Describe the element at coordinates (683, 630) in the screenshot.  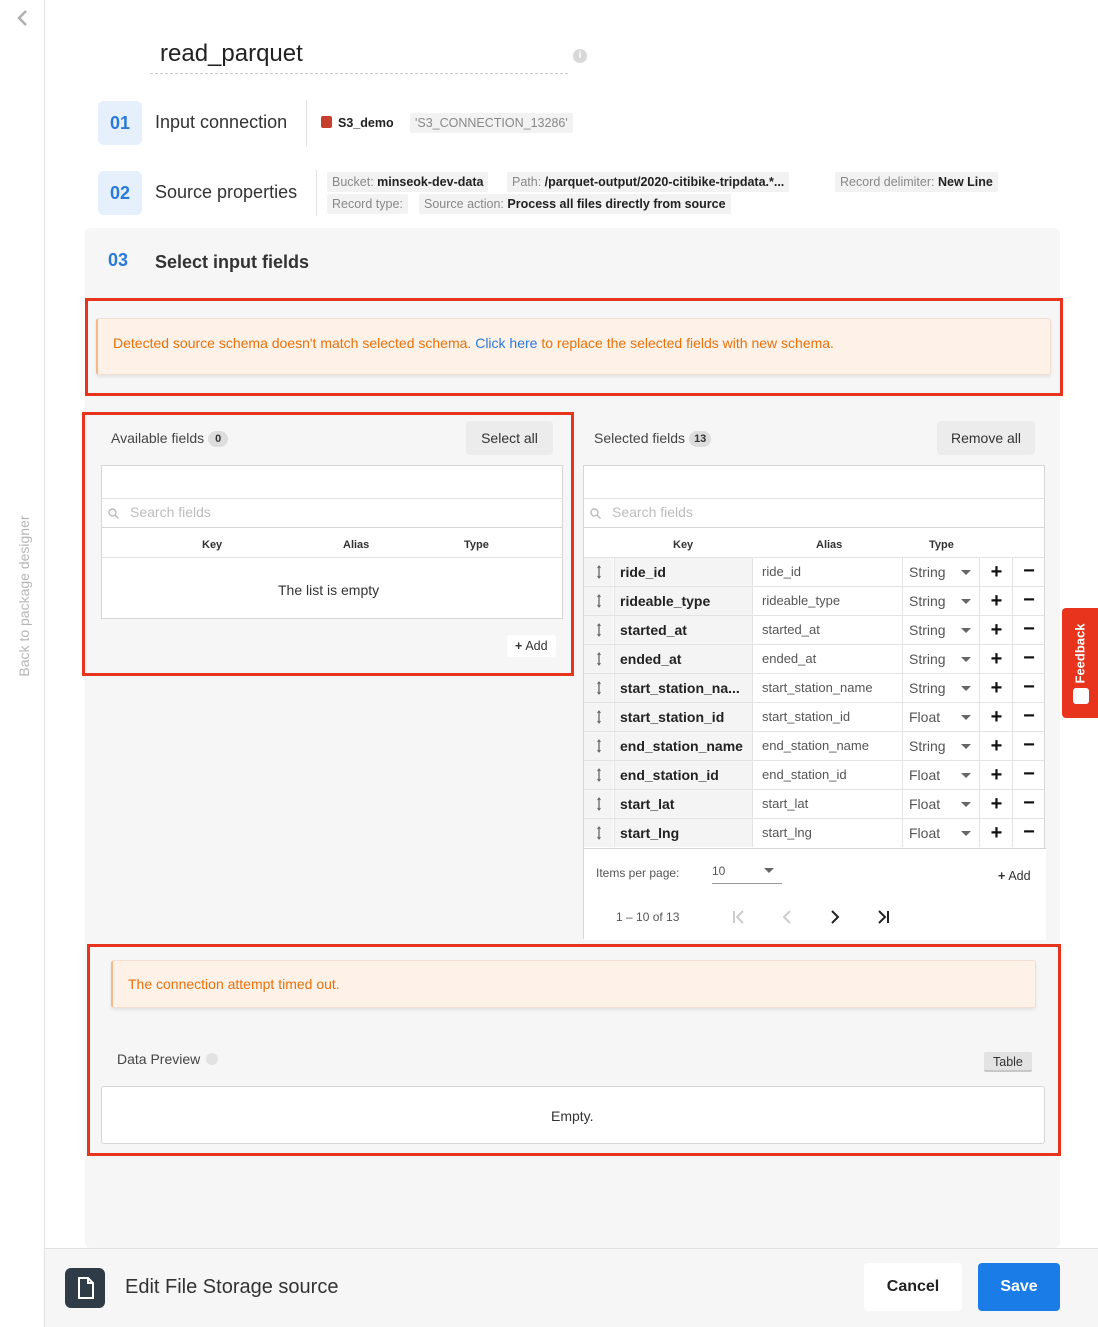
I see `field-key: started_at` at that location.